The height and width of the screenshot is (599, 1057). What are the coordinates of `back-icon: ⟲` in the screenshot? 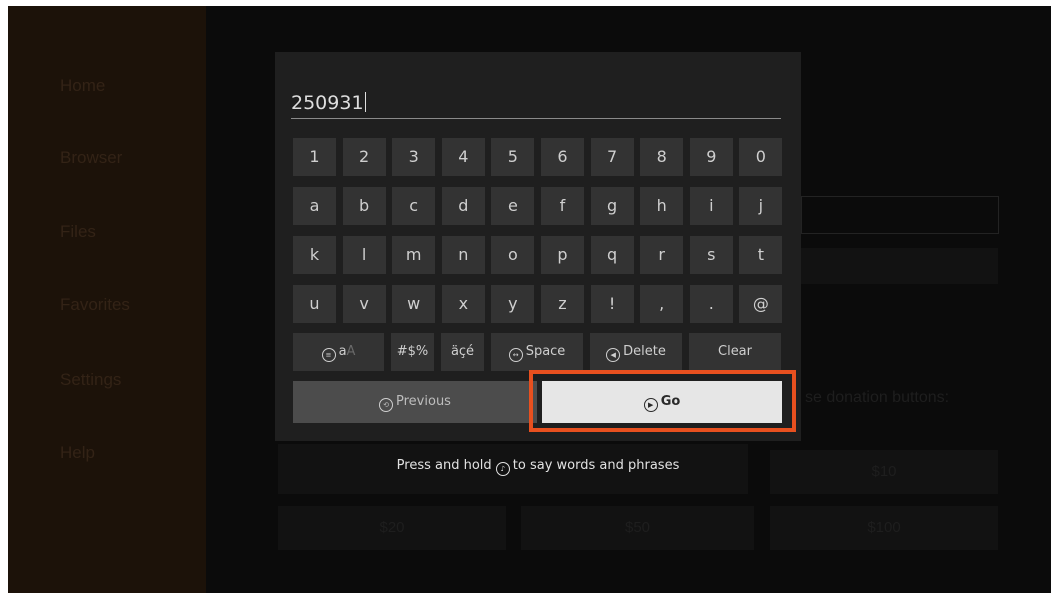 It's located at (386, 405).